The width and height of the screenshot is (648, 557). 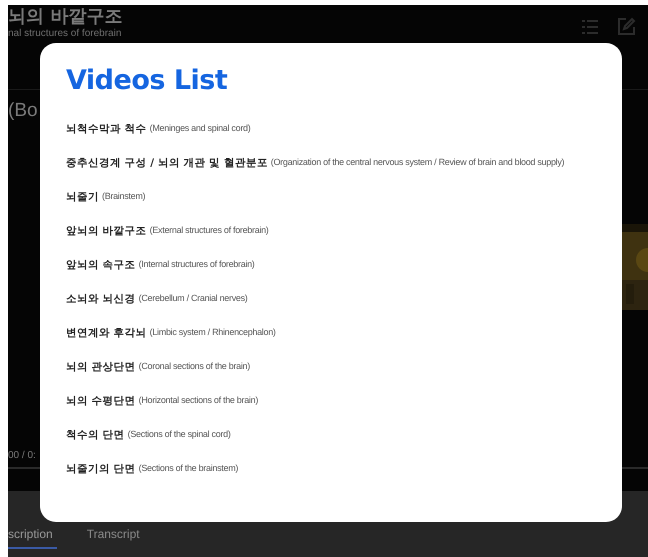 What do you see at coordinates (626, 27) in the screenshot?
I see `edit-icon` at bounding box center [626, 27].